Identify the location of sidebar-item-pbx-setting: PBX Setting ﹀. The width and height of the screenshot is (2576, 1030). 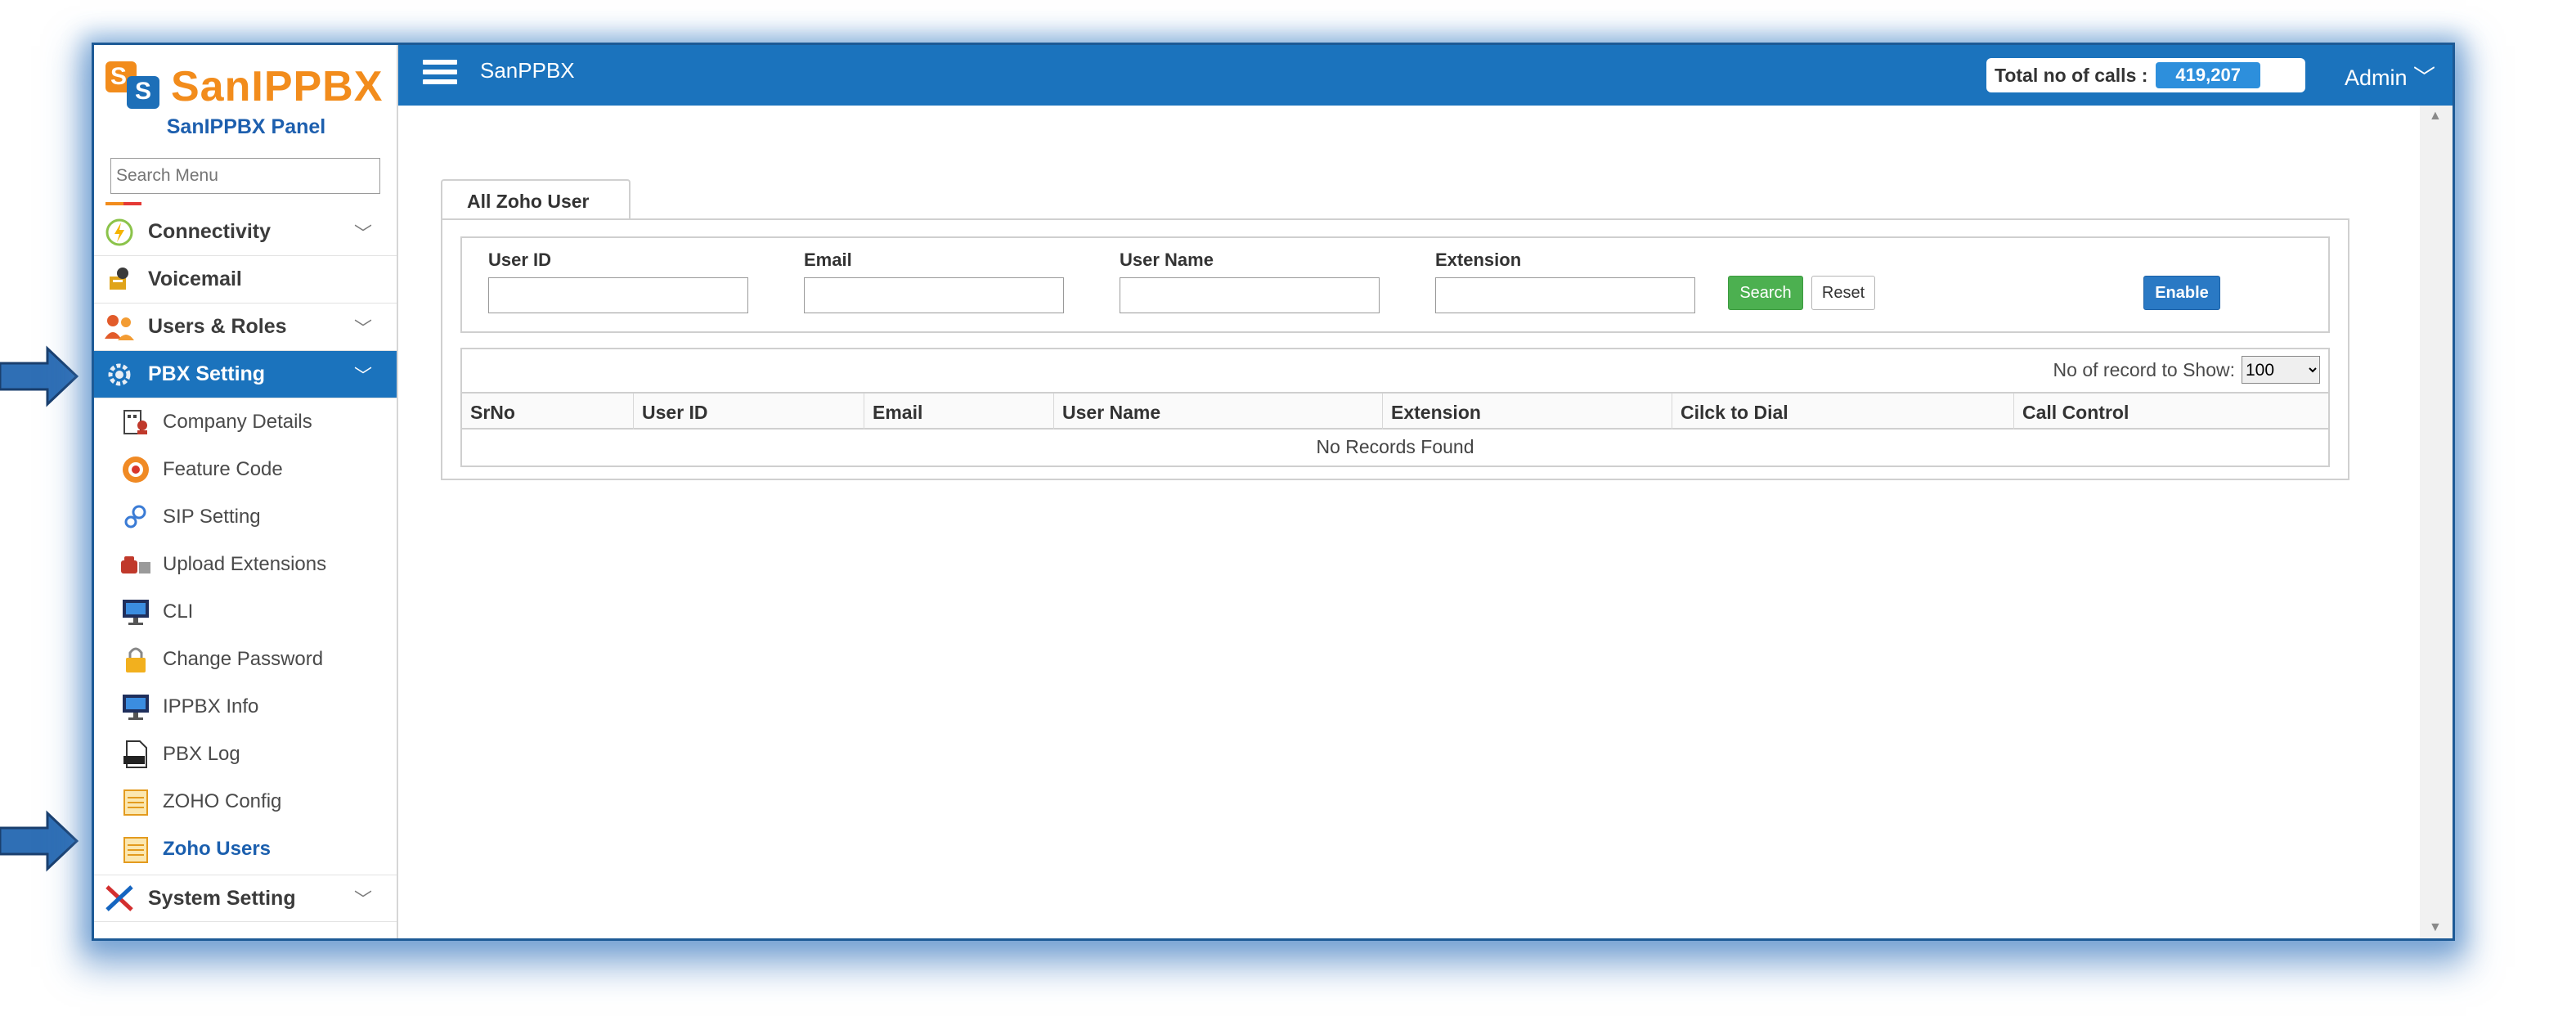
(245, 374).